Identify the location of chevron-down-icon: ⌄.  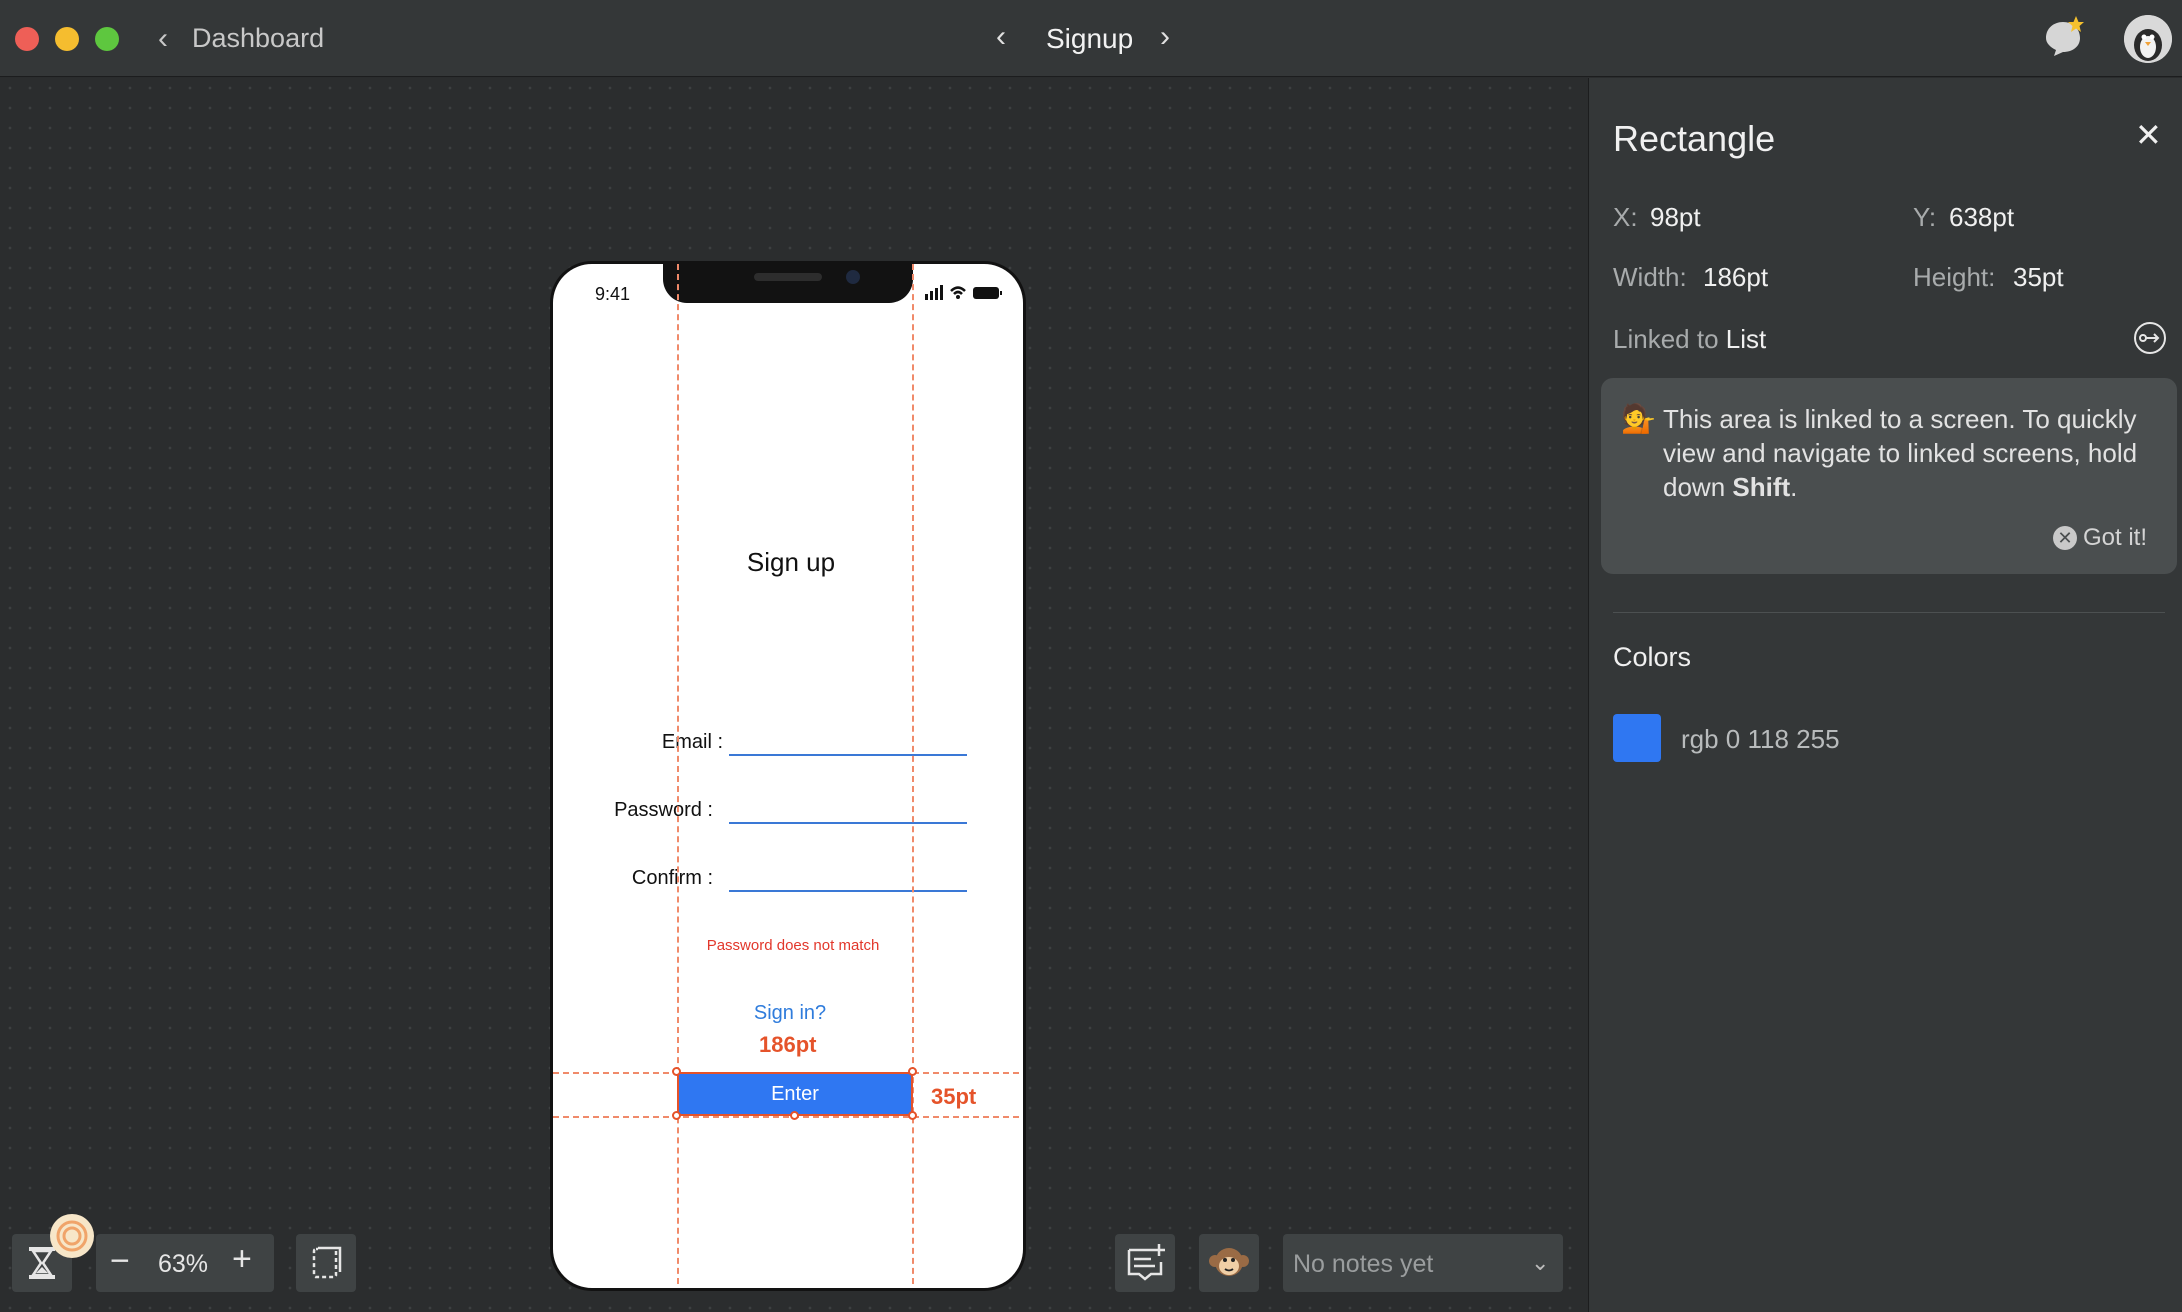
(1540, 1262).